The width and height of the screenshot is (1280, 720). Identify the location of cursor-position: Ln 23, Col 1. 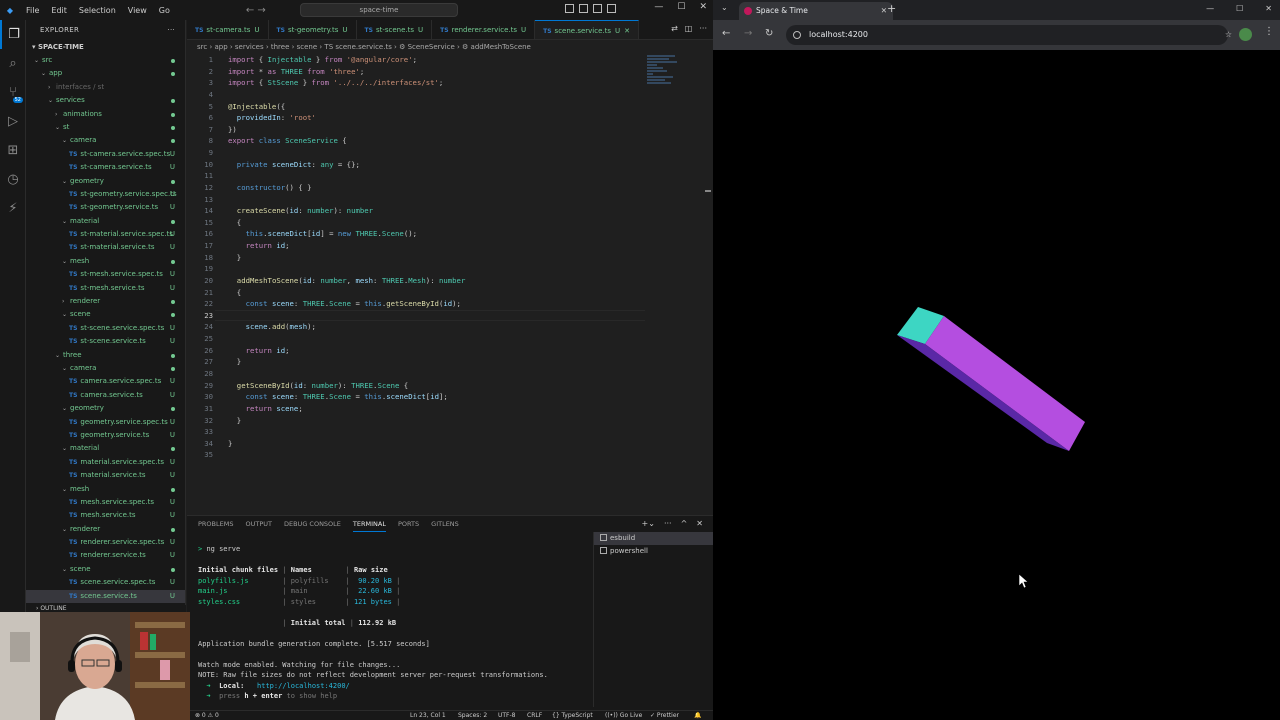
(428, 715).